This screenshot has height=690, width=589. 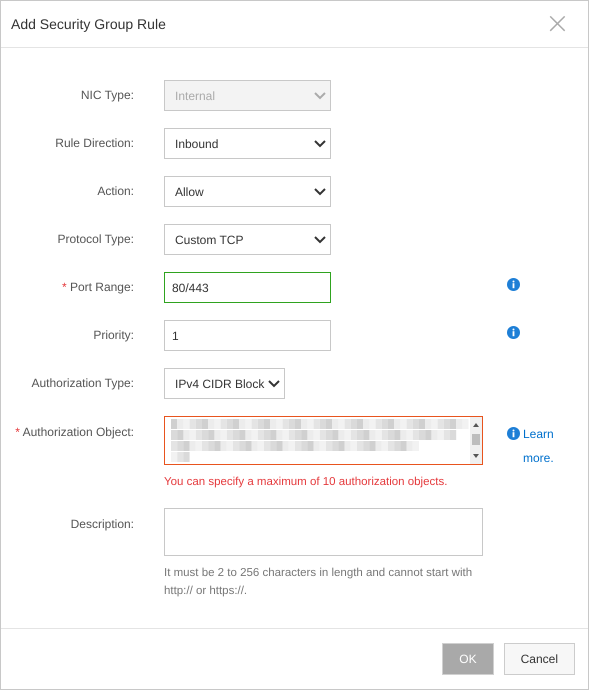 I want to click on text-field: 1, so click(x=247, y=335).